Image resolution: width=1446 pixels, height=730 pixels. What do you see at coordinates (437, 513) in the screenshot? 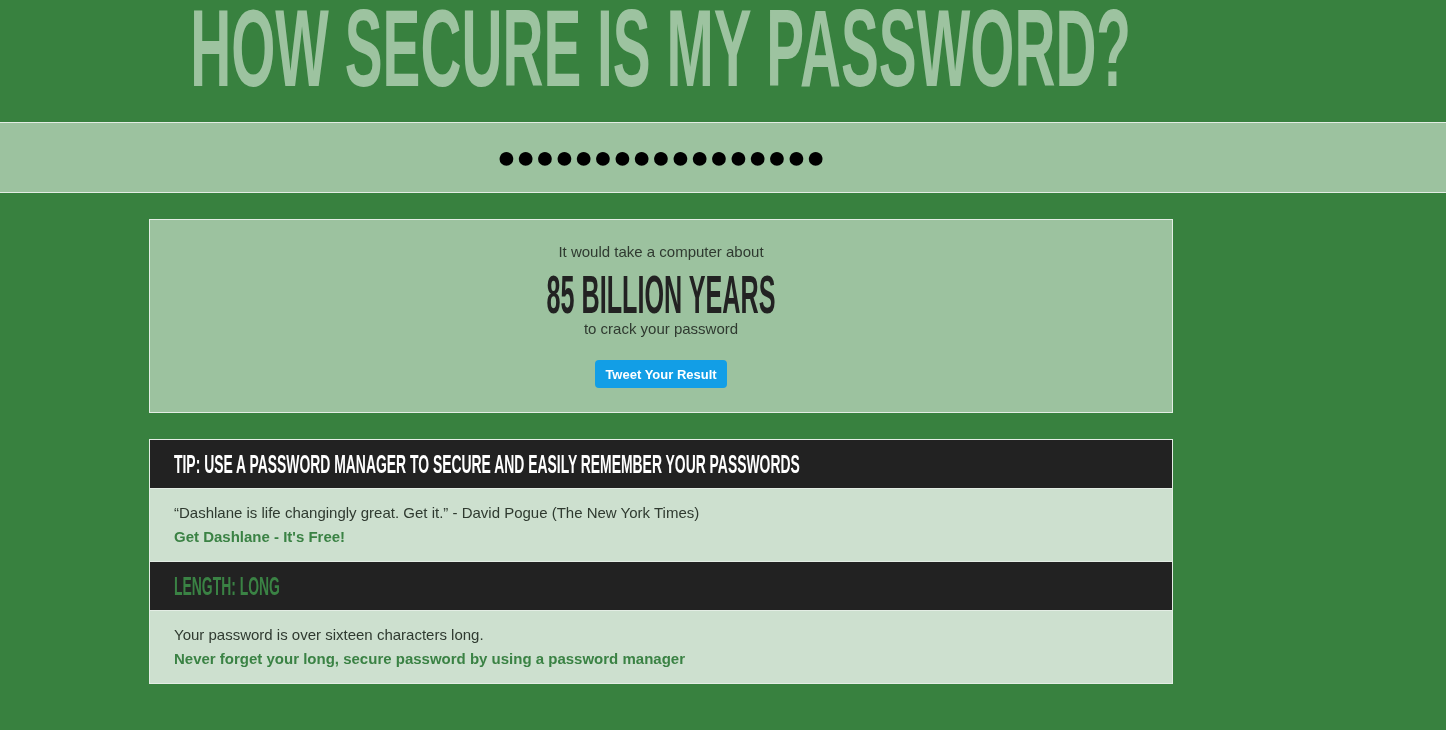
I see `section-text: “Dashlane is life changingly great. Get it.” - David Pogue (The New York Times)` at bounding box center [437, 513].